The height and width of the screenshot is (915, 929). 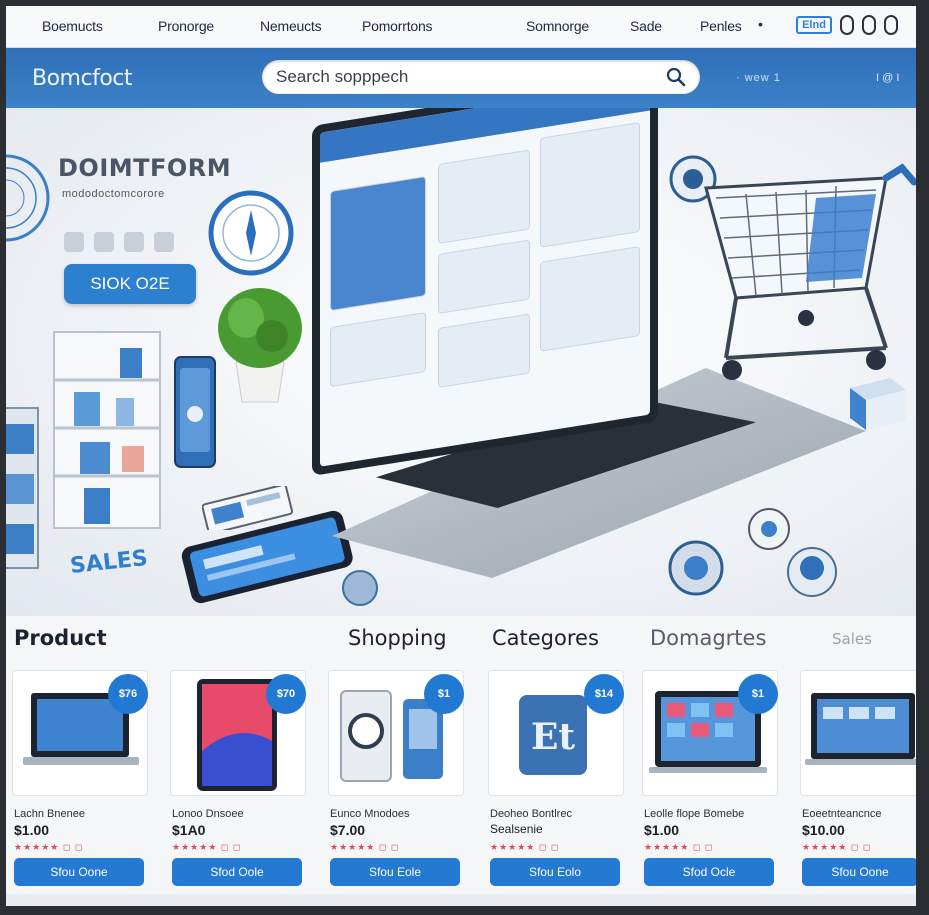 I want to click on nav-icons: Elnd, so click(x=847, y=25).